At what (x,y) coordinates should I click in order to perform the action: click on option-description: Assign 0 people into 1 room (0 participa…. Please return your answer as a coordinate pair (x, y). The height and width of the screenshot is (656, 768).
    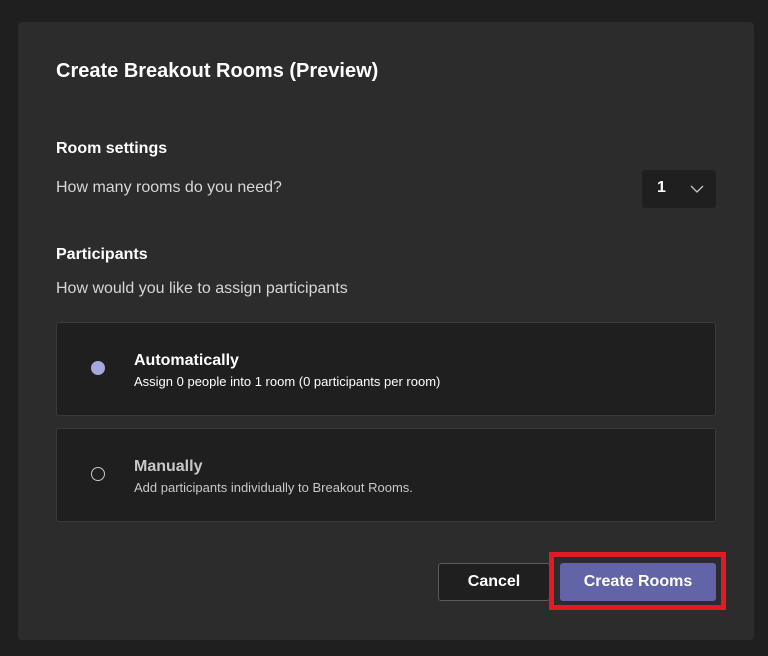
    Looking at the image, I should click on (287, 381).